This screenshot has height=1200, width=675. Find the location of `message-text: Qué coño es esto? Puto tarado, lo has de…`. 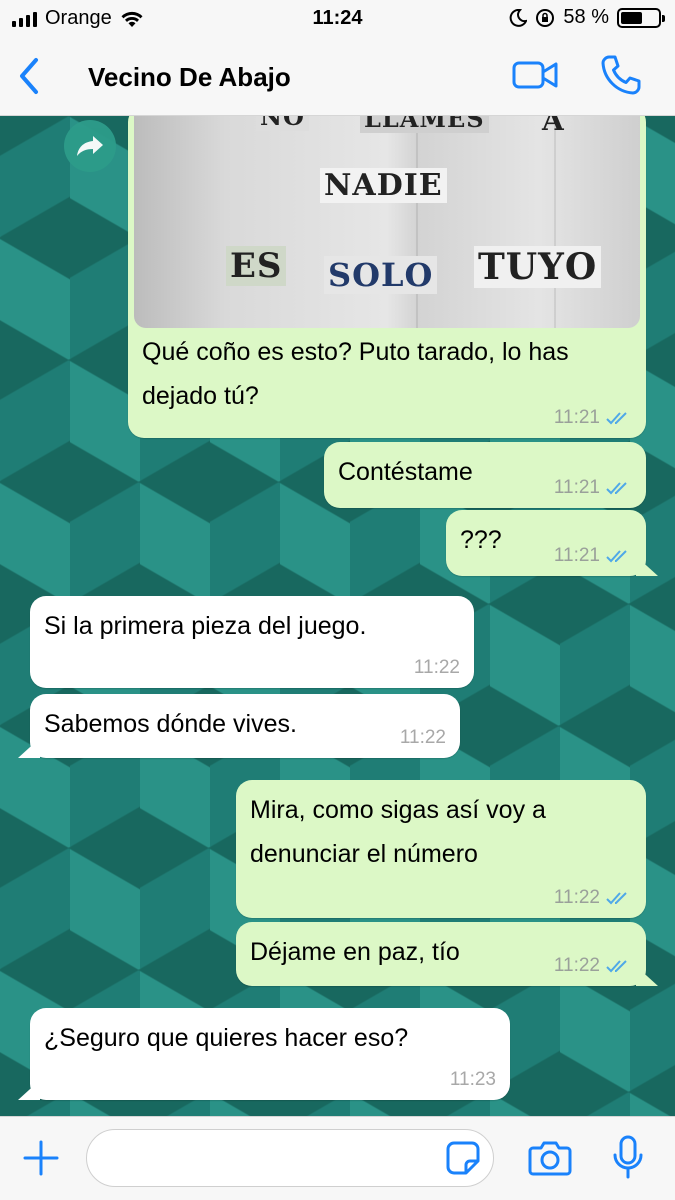

message-text: Qué coño es esto? Puto tarado, lo has de… is located at coordinates (355, 374).